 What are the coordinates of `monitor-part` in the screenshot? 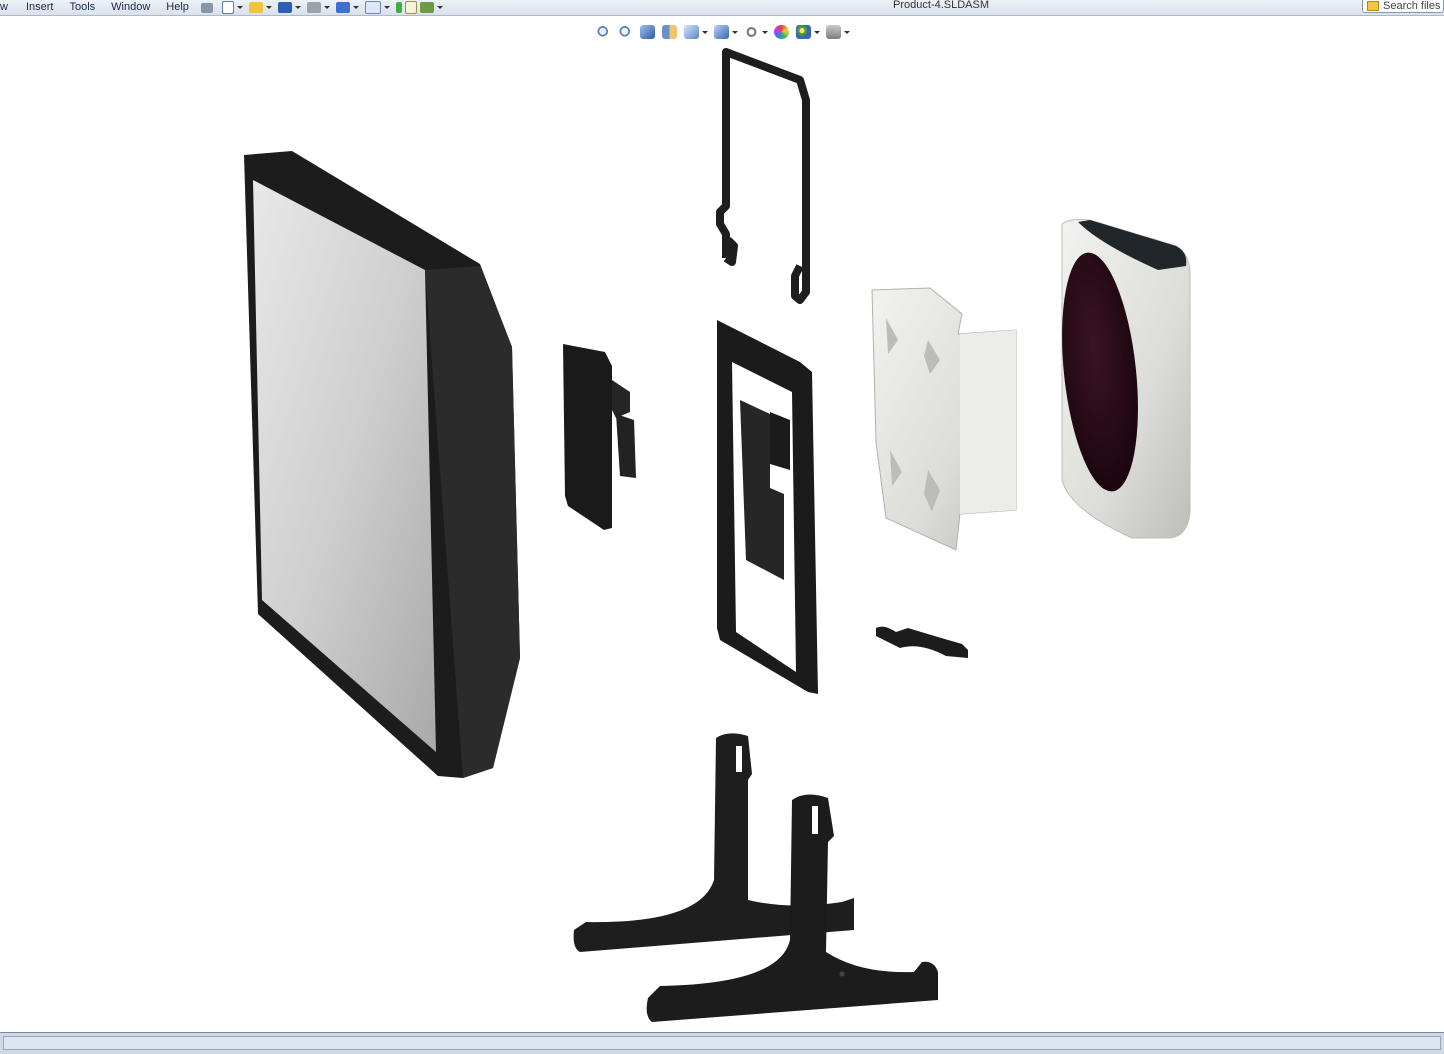 It's located at (382, 464).